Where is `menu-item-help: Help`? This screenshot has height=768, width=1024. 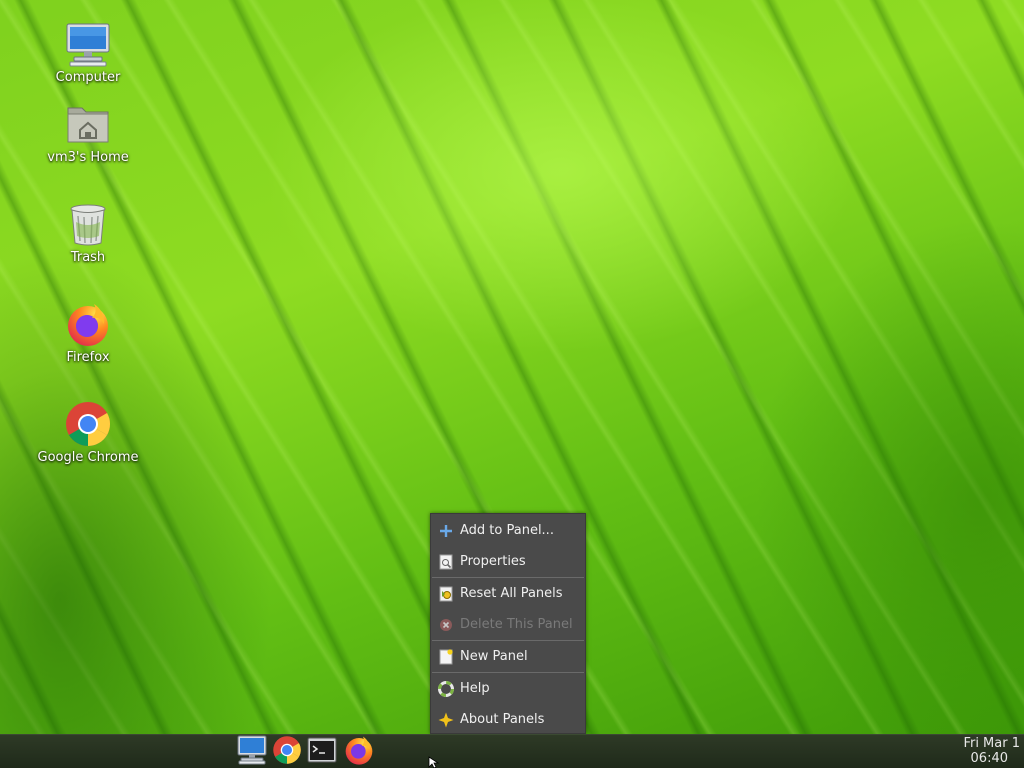
menu-item-help: Help is located at coordinates (508, 688).